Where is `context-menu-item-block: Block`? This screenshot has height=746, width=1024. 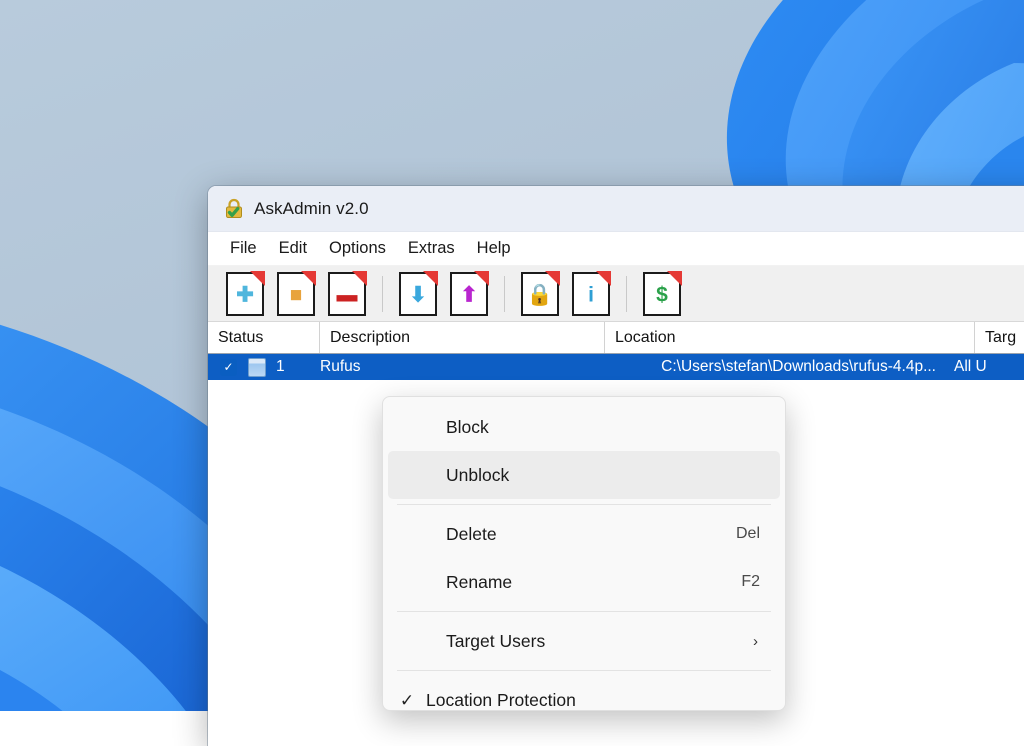
context-menu-item-block: Block is located at coordinates (584, 427).